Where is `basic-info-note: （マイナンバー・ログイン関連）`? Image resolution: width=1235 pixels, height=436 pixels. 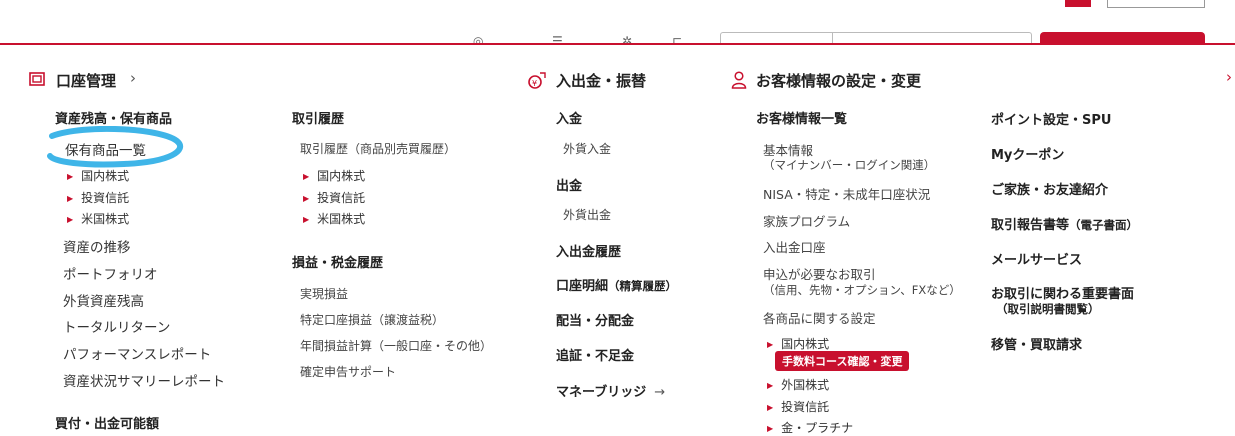
basic-info-note: （マイナンバー・ログイン関連） is located at coordinates (849, 165).